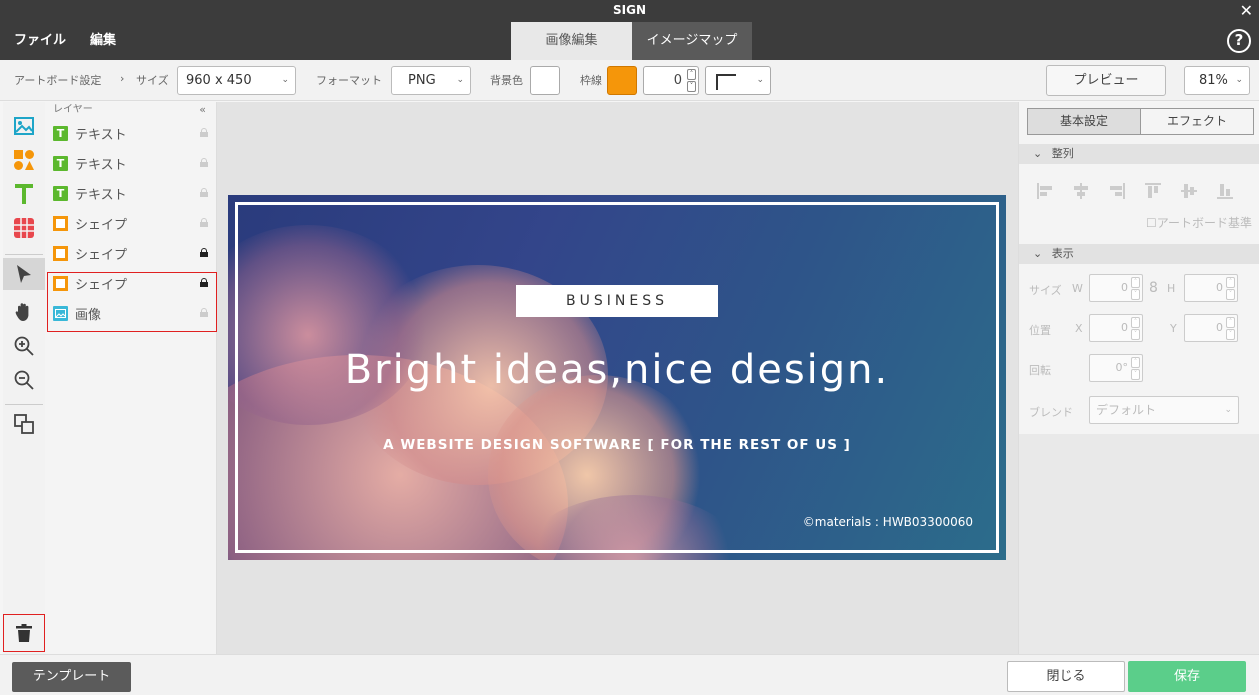 Image resolution: width=1259 pixels, height=695 pixels. I want to click on align-section-title: 整列, so click(1062, 153).